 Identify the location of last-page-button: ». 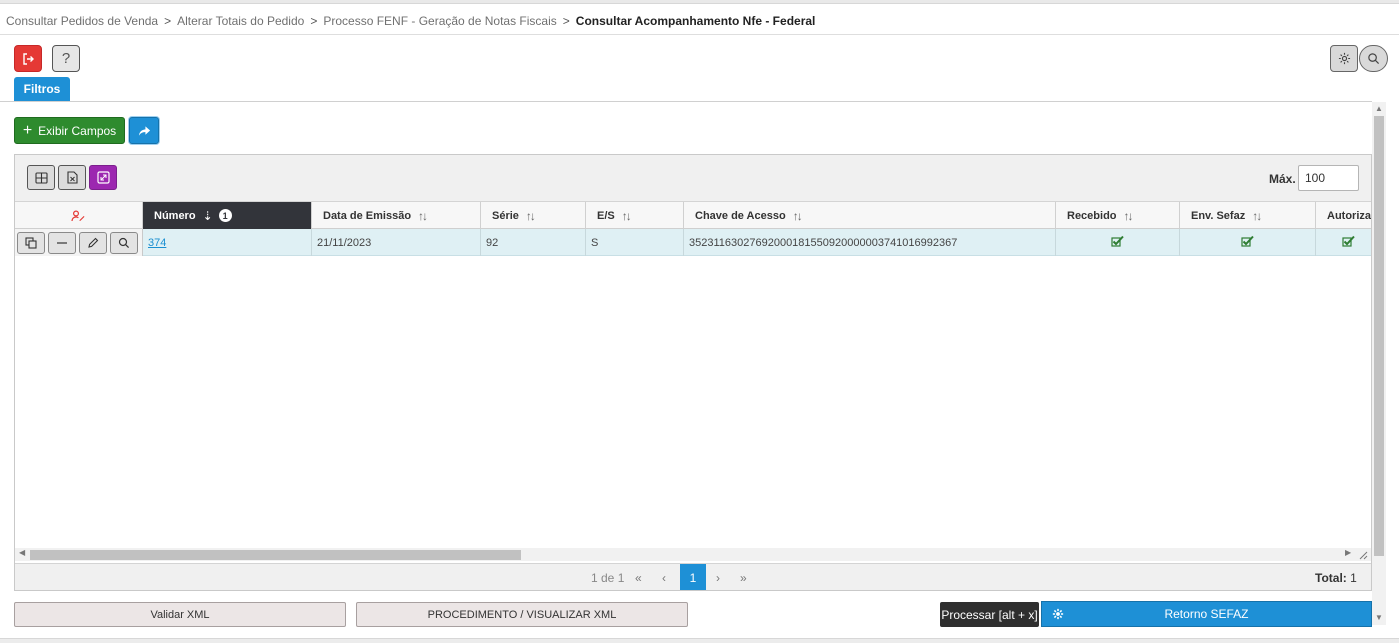
(743, 578).